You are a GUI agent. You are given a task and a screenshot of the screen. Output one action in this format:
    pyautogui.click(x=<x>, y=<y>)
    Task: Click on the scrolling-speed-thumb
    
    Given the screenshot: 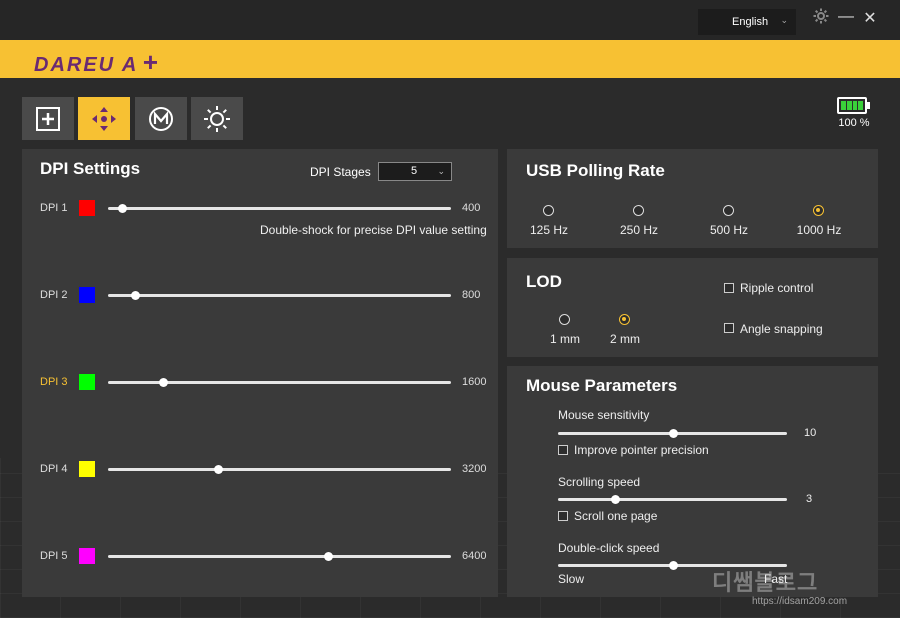 What is the action you would take?
    pyautogui.click(x=616, y=499)
    